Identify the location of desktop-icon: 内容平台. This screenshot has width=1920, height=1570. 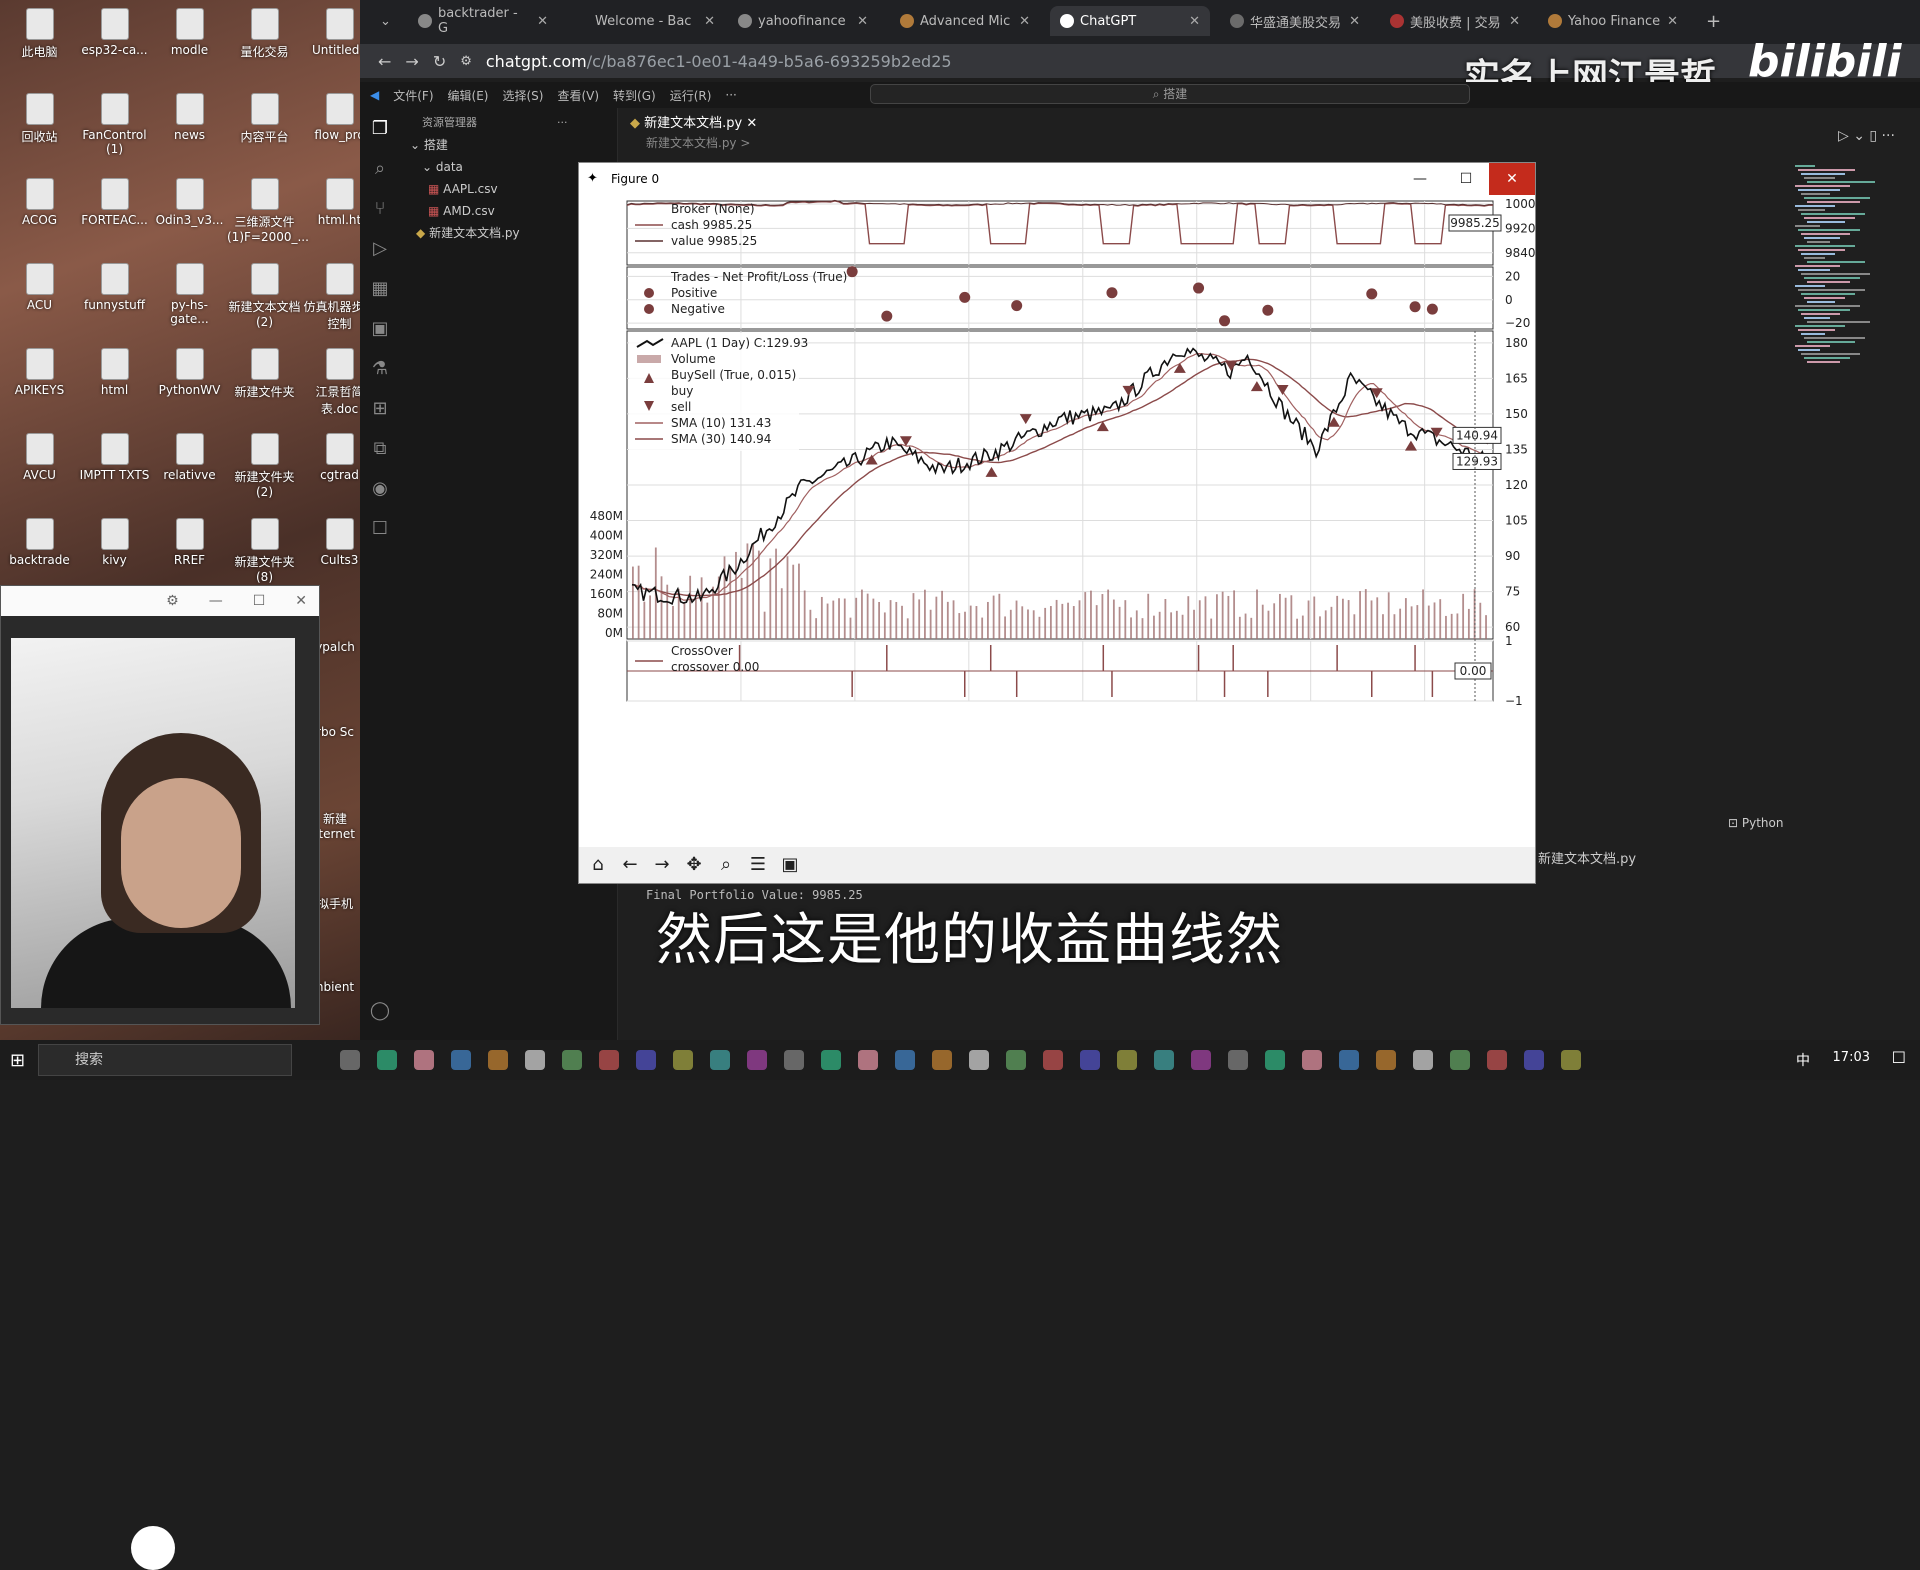
(264, 119).